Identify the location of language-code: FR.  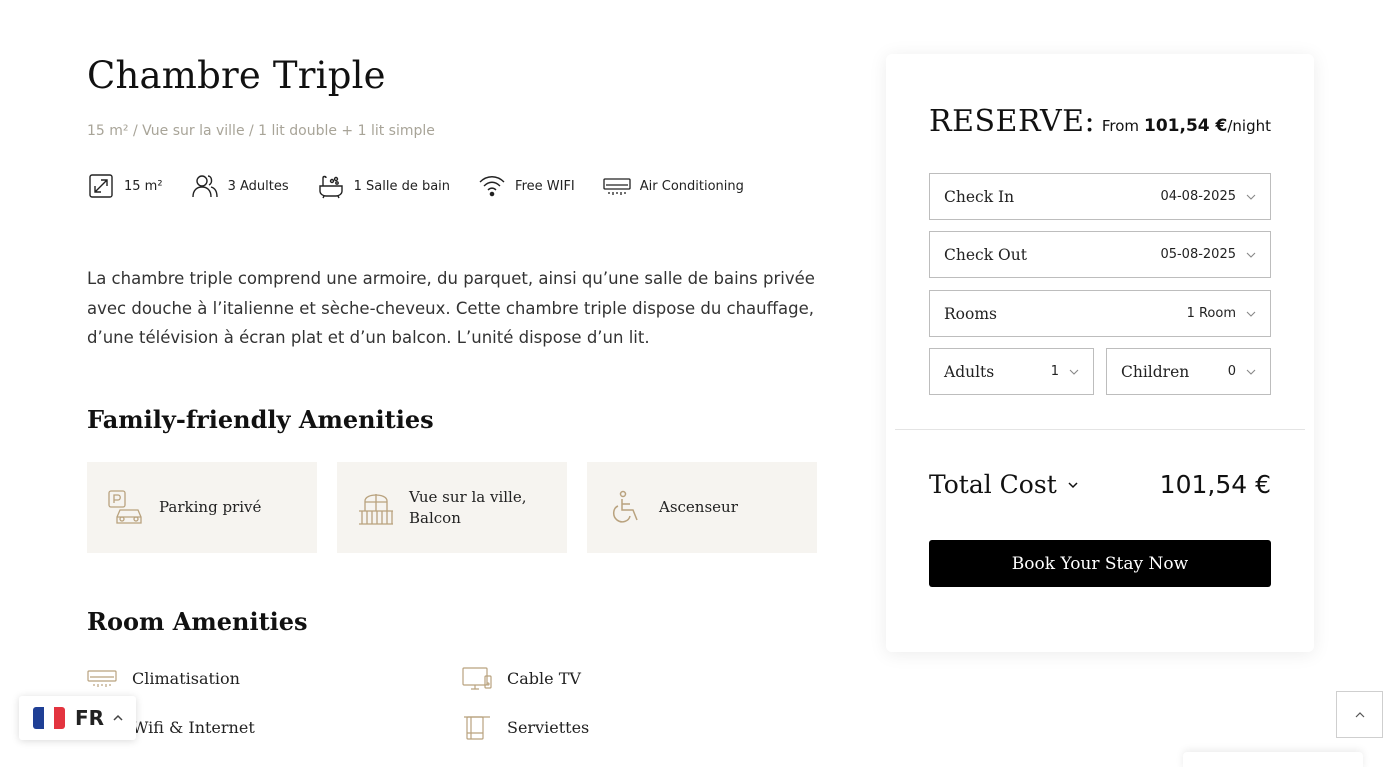
(90, 718).